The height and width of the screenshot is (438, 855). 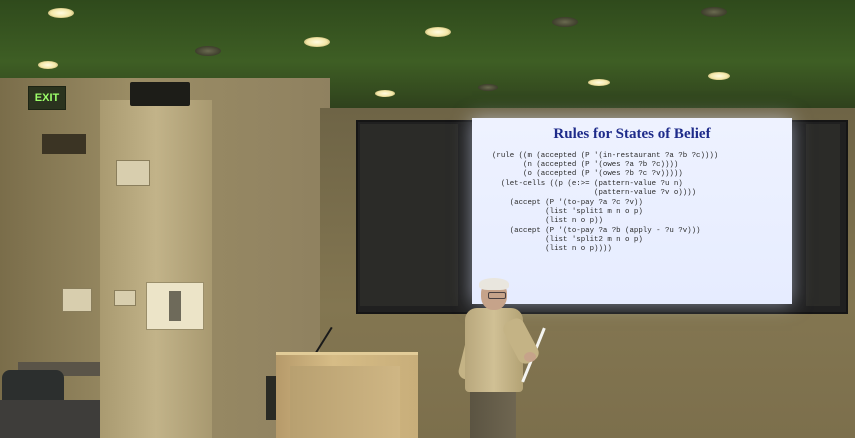 I want to click on screen-panel-right, so click(x=823, y=215).